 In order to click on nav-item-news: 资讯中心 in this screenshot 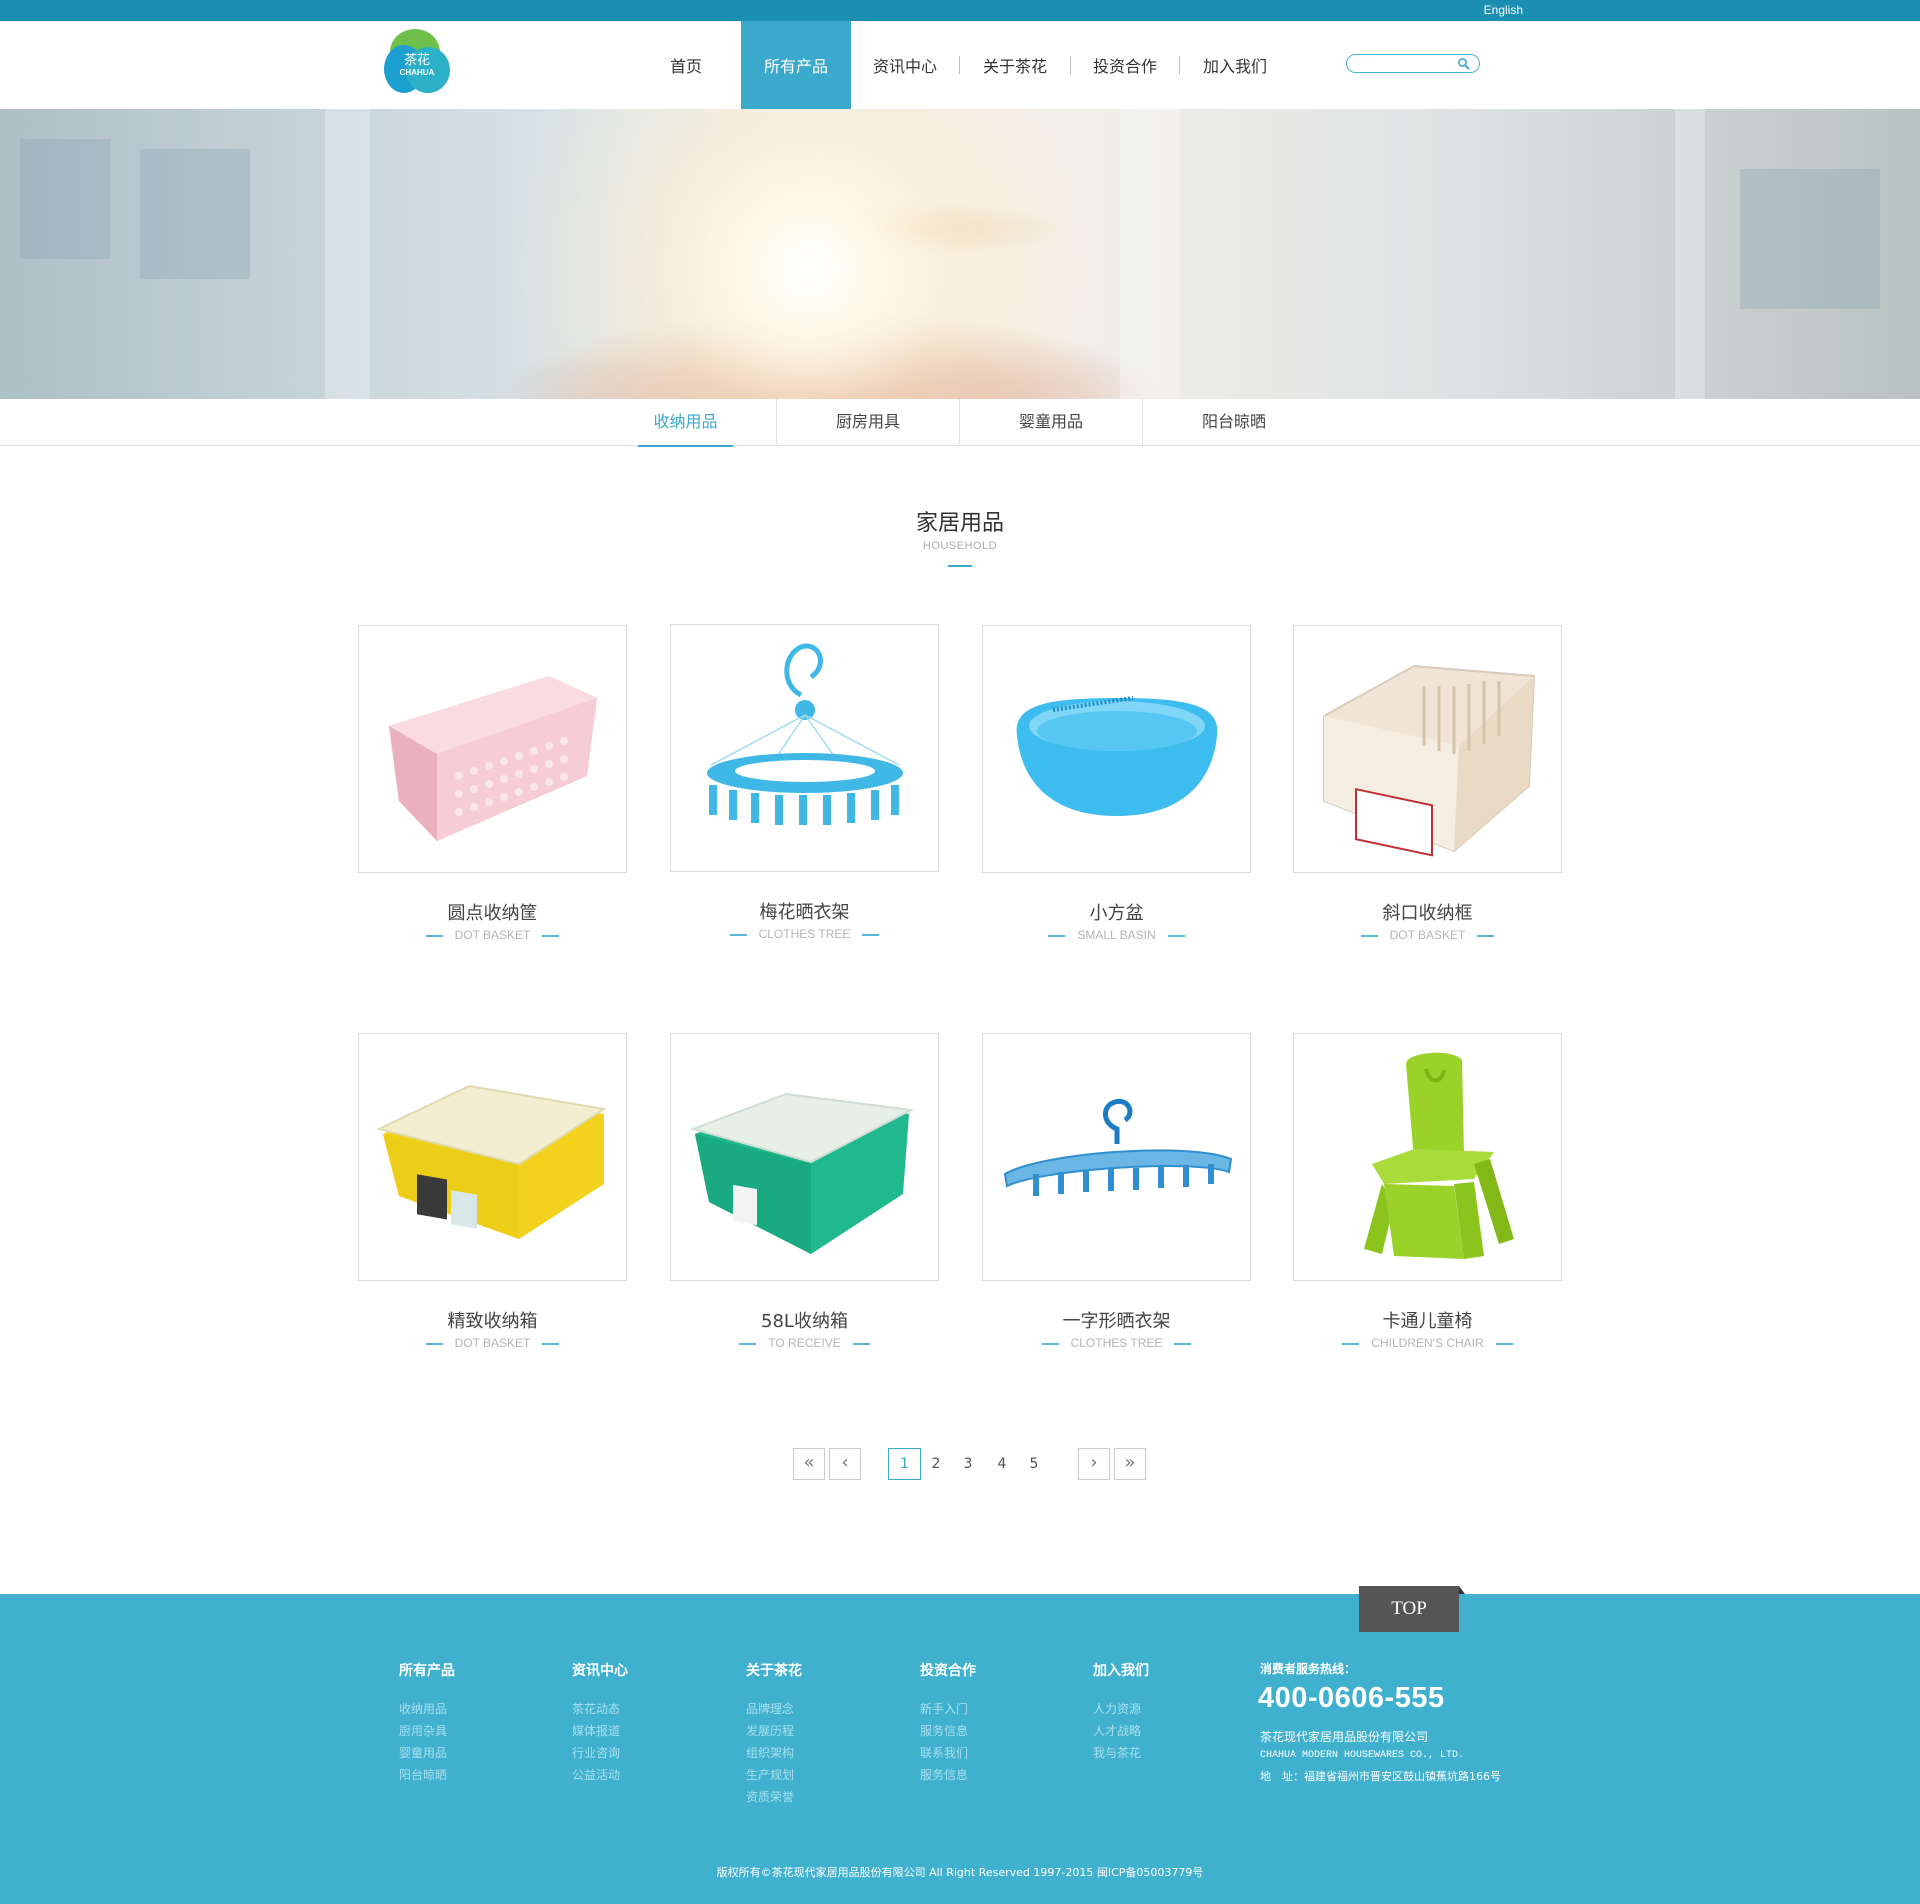, I will do `click(905, 65)`.